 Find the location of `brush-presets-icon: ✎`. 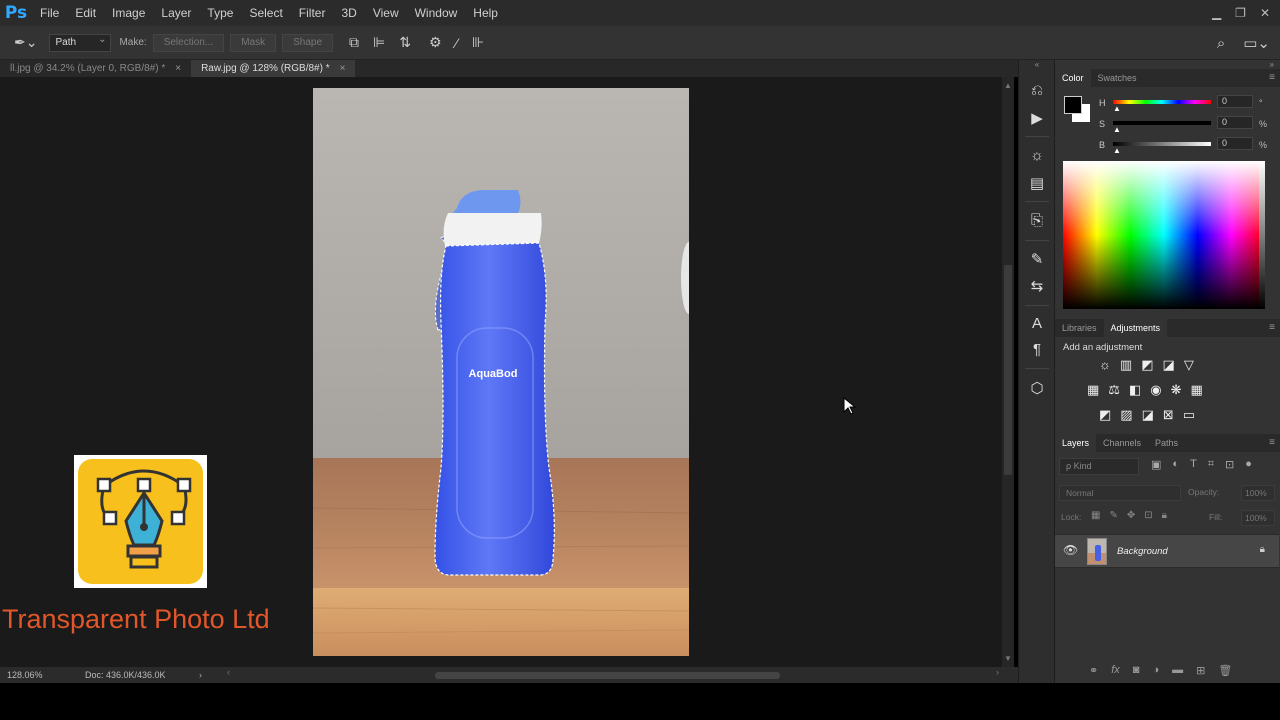

brush-presets-icon: ✎ is located at coordinates (1037, 259).